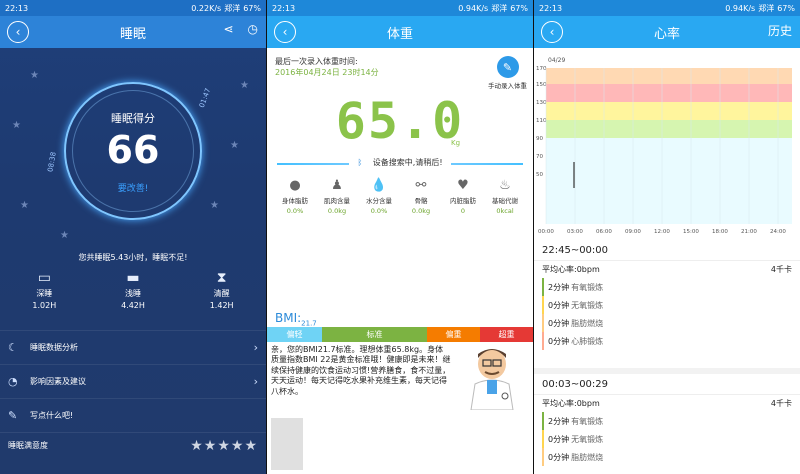  Describe the element at coordinates (44, 293) in the screenshot. I see `stage-label: 深睡` at that location.